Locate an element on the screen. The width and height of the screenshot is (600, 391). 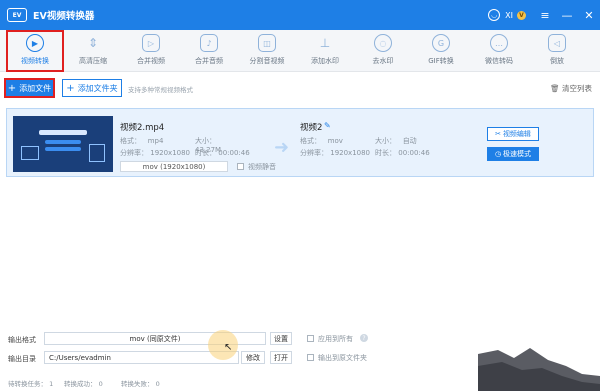
tool-label: 去水印 is located at coordinates (383, 61).